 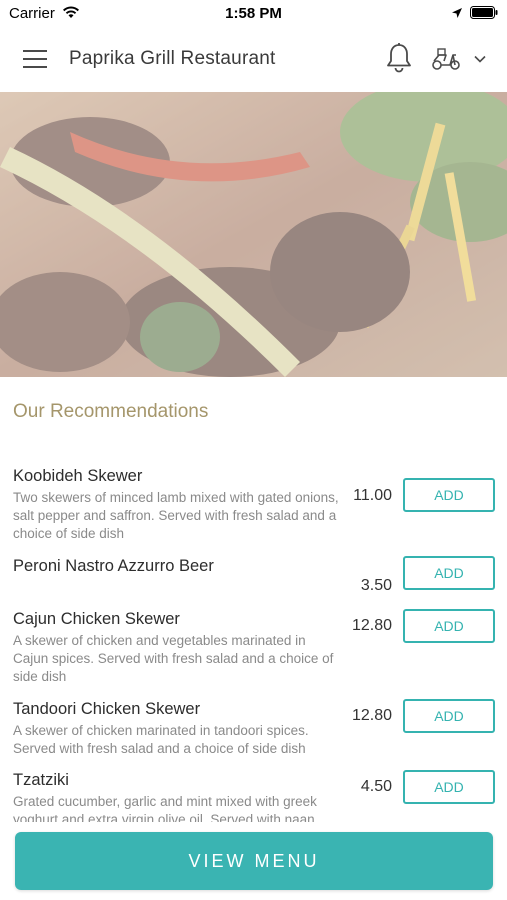 What do you see at coordinates (457, 14) in the screenshot?
I see `location-arrow-icon` at bounding box center [457, 14].